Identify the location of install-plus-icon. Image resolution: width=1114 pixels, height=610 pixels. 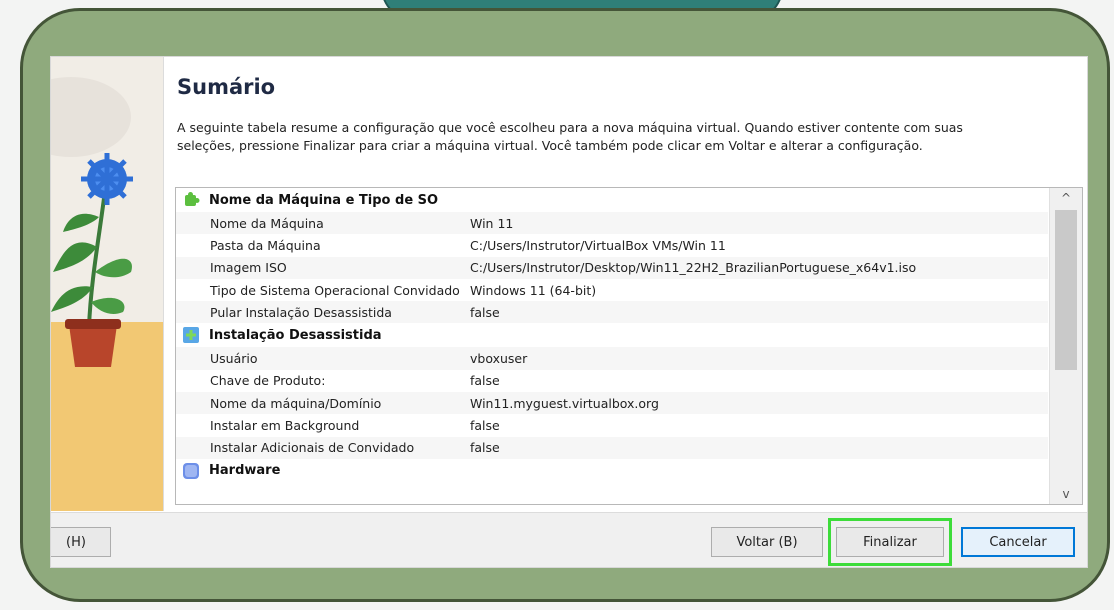
(191, 335).